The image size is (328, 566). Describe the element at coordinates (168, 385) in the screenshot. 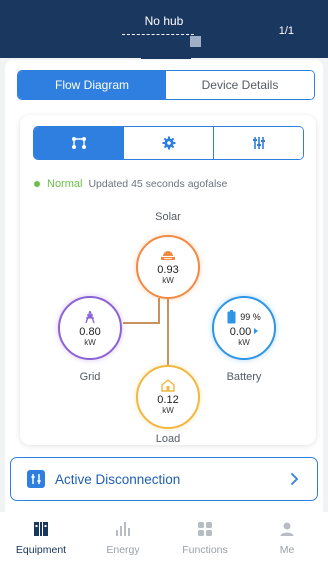

I see `house-icon` at that location.